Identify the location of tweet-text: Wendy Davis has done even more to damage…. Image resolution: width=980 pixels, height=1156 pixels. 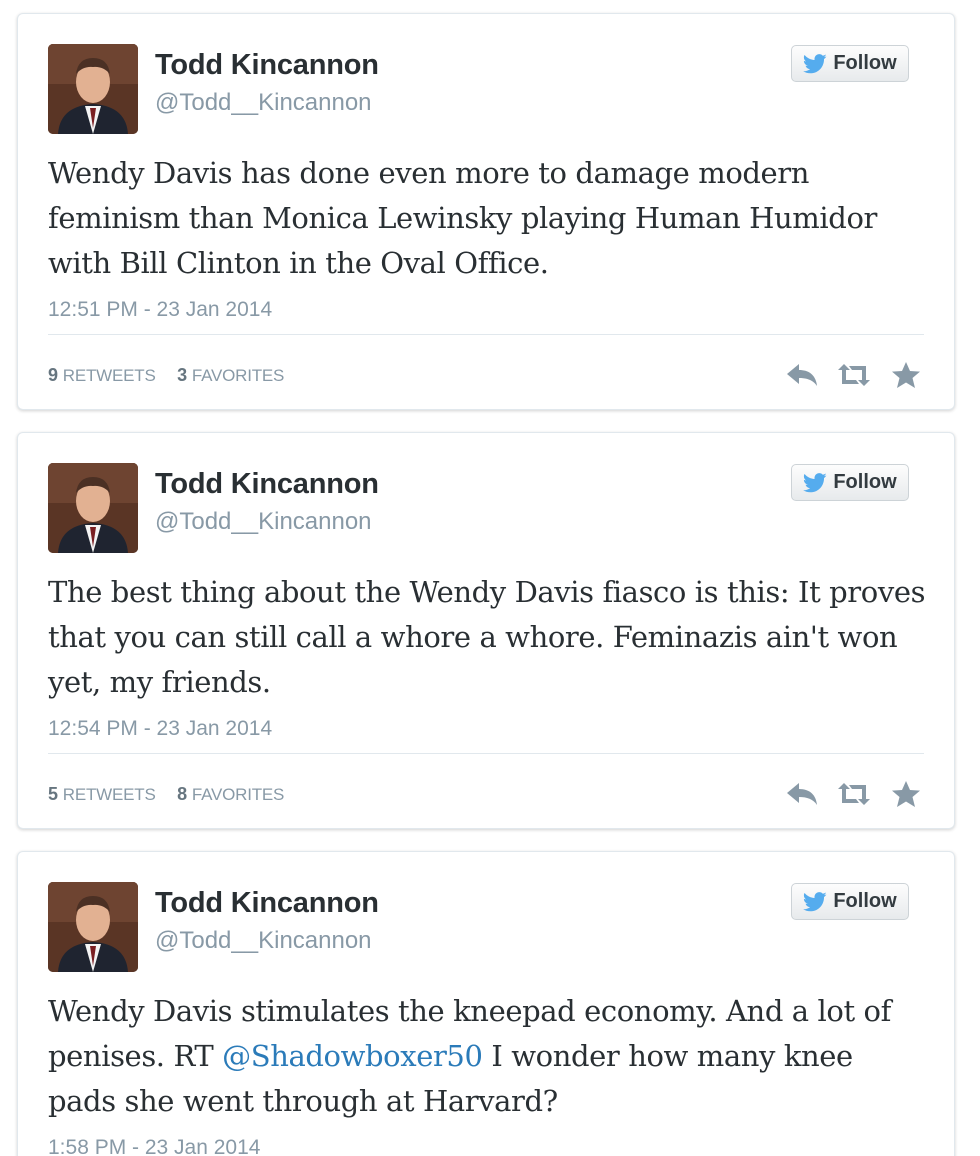
(462, 218).